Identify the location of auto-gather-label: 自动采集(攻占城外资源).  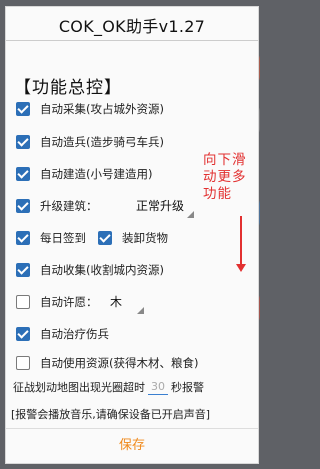
(102, 109).